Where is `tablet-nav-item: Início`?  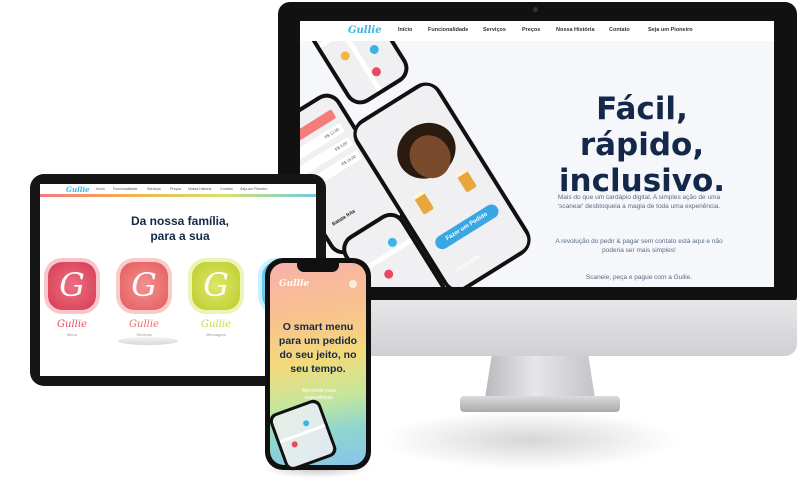
tablet-nav-item: Início is located at coordinates (100, 189).